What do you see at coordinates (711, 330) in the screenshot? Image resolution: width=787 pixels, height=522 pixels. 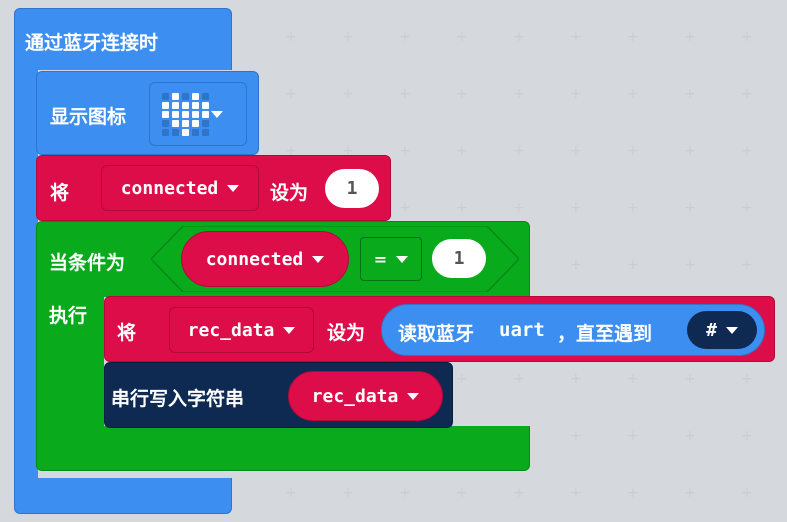 I see `delimiter: #` at bounding box center [711, 330].